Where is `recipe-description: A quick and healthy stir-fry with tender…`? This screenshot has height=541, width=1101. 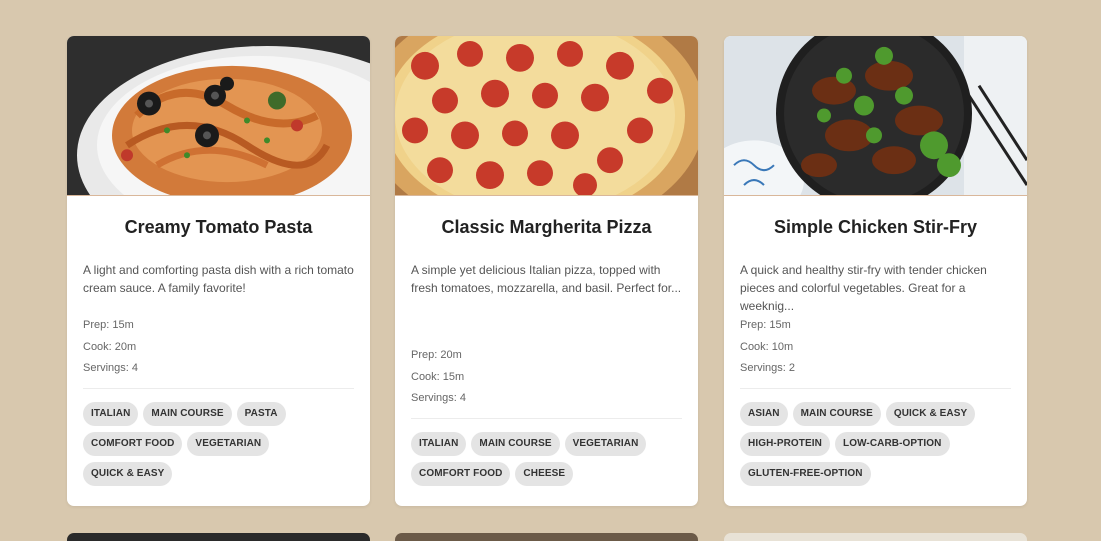
recipe-description: A quick and healthy stir-fry with tender… is located at coordinates (863, 288).